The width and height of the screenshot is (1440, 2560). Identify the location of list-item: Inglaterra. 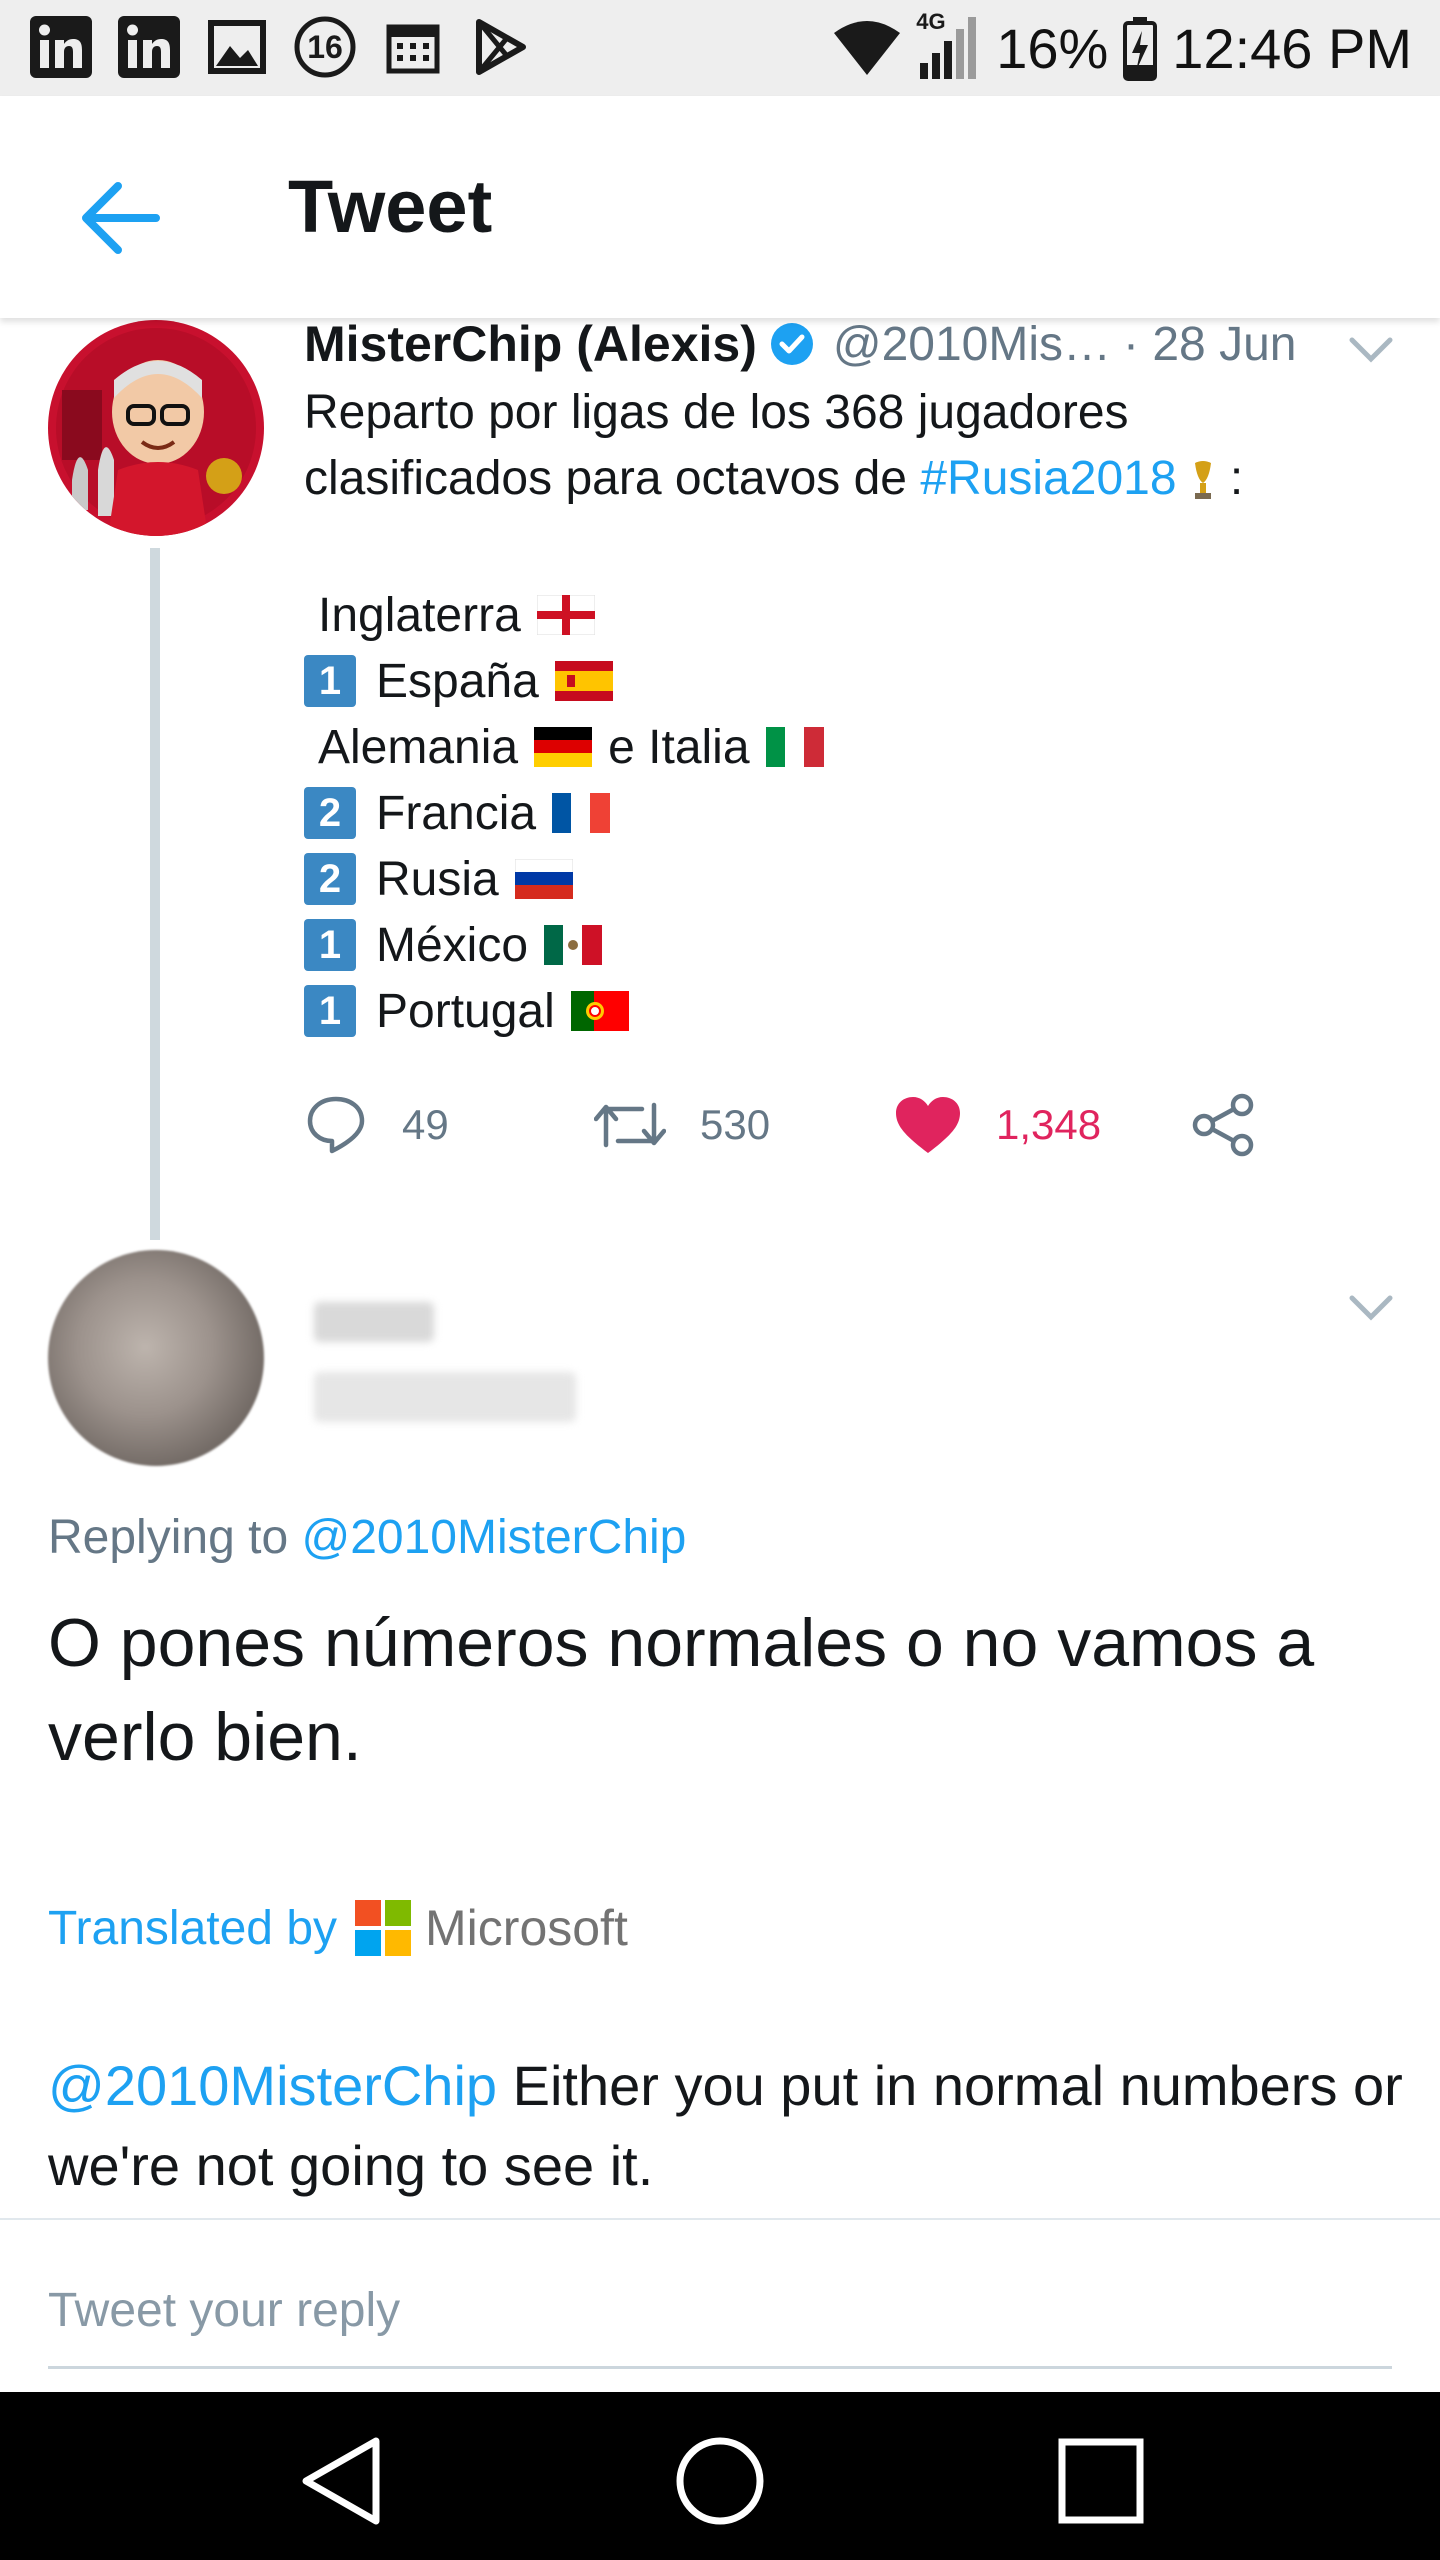
(564, 615).